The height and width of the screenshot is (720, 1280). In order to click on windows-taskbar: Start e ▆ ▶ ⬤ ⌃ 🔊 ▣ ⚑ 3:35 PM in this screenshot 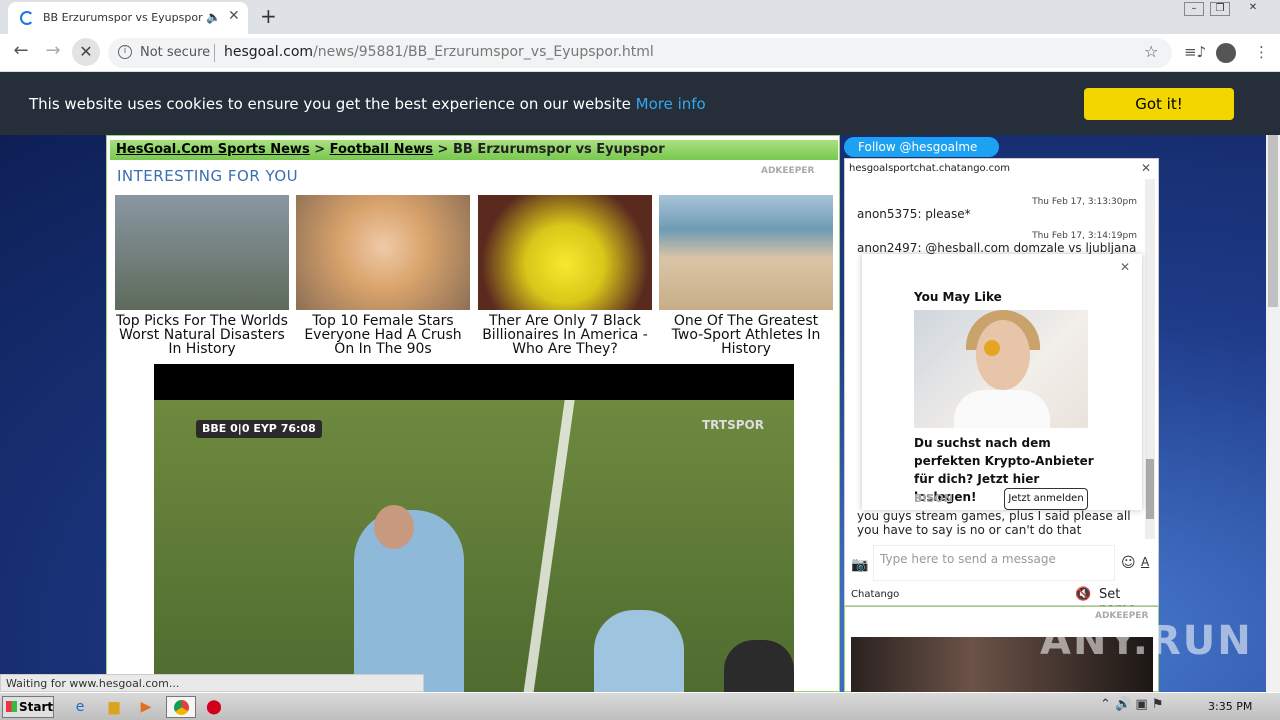, I will do `click(640, 706)`.